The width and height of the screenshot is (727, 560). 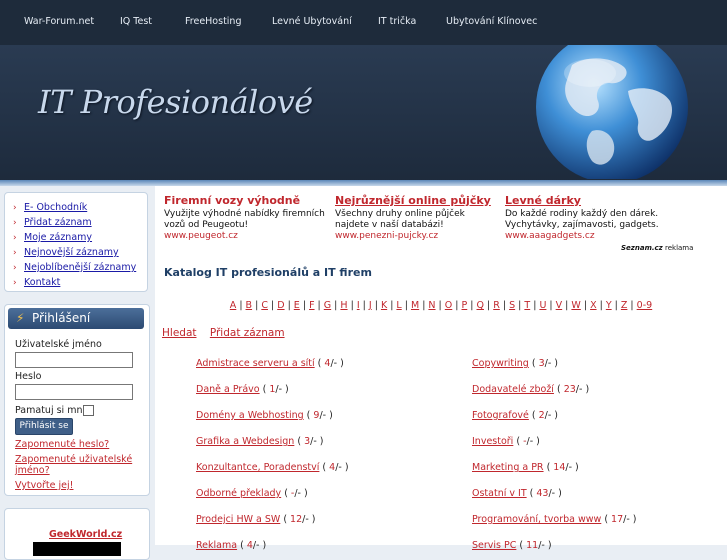 I want to click on category-link: Daně a Právo, so click(x=228, y=389).